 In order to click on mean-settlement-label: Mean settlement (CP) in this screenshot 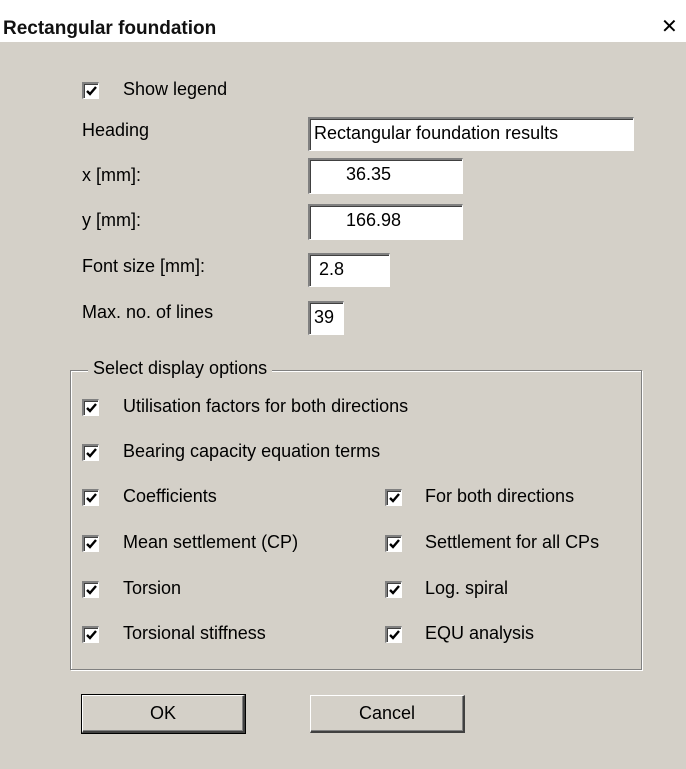, I will do `click(211, 542)`.